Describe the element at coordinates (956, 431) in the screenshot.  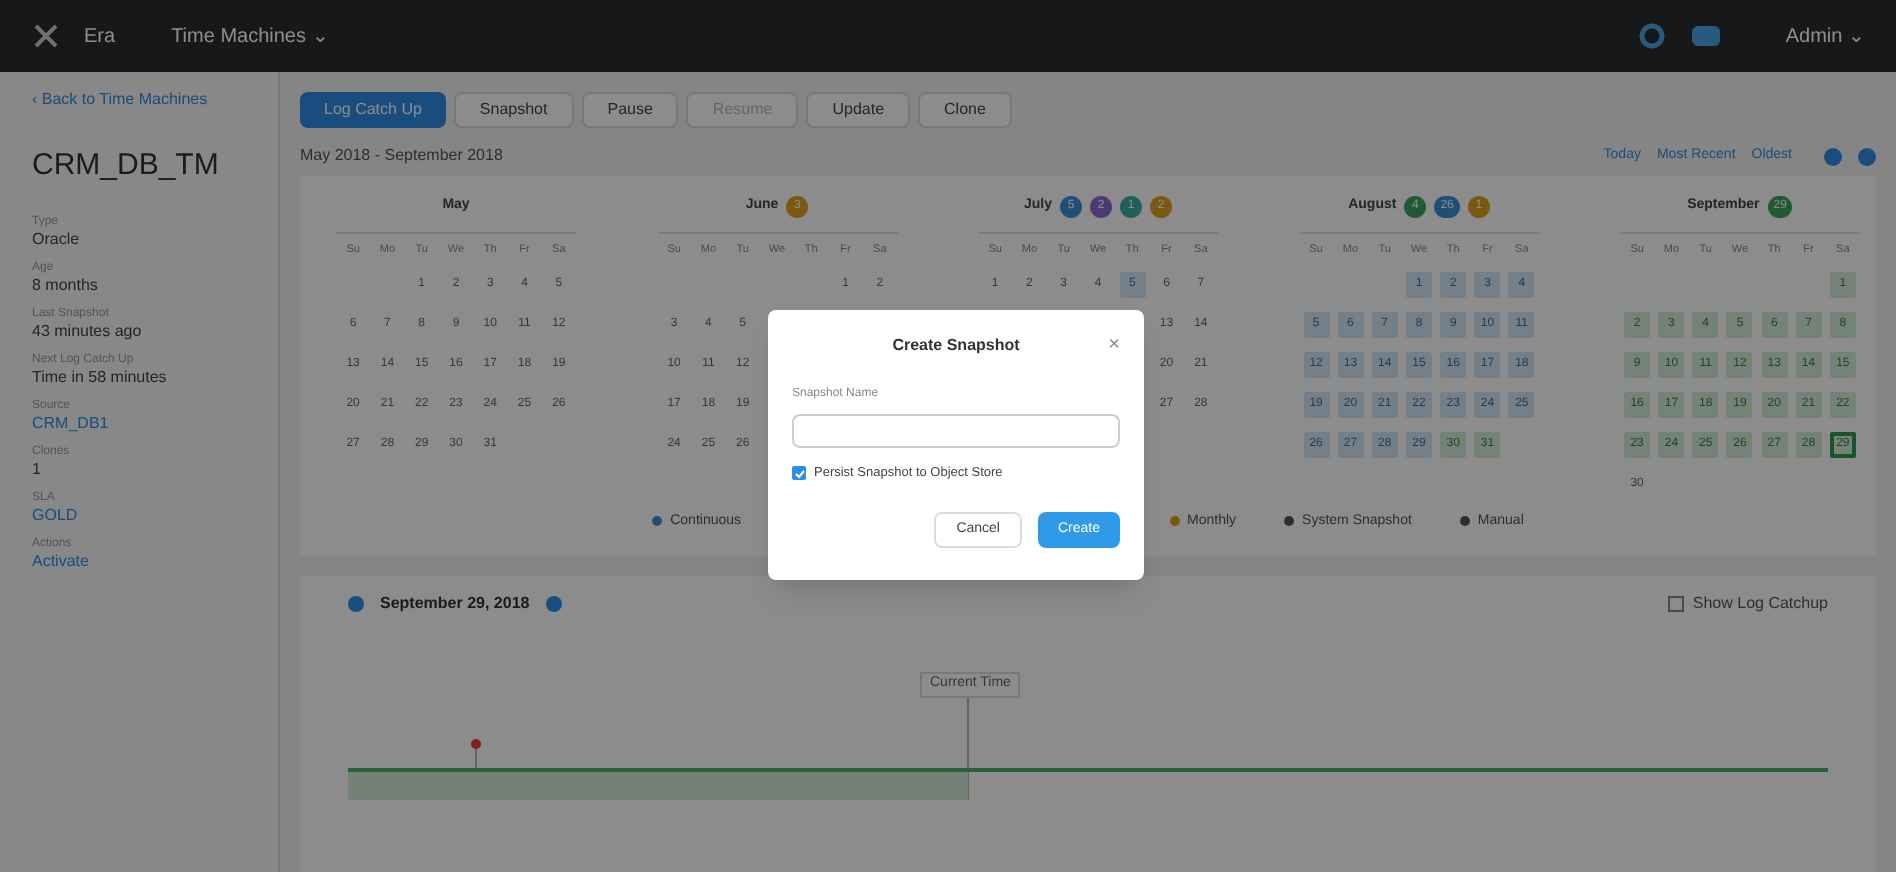
I see `snapshot-name-input` at that location.